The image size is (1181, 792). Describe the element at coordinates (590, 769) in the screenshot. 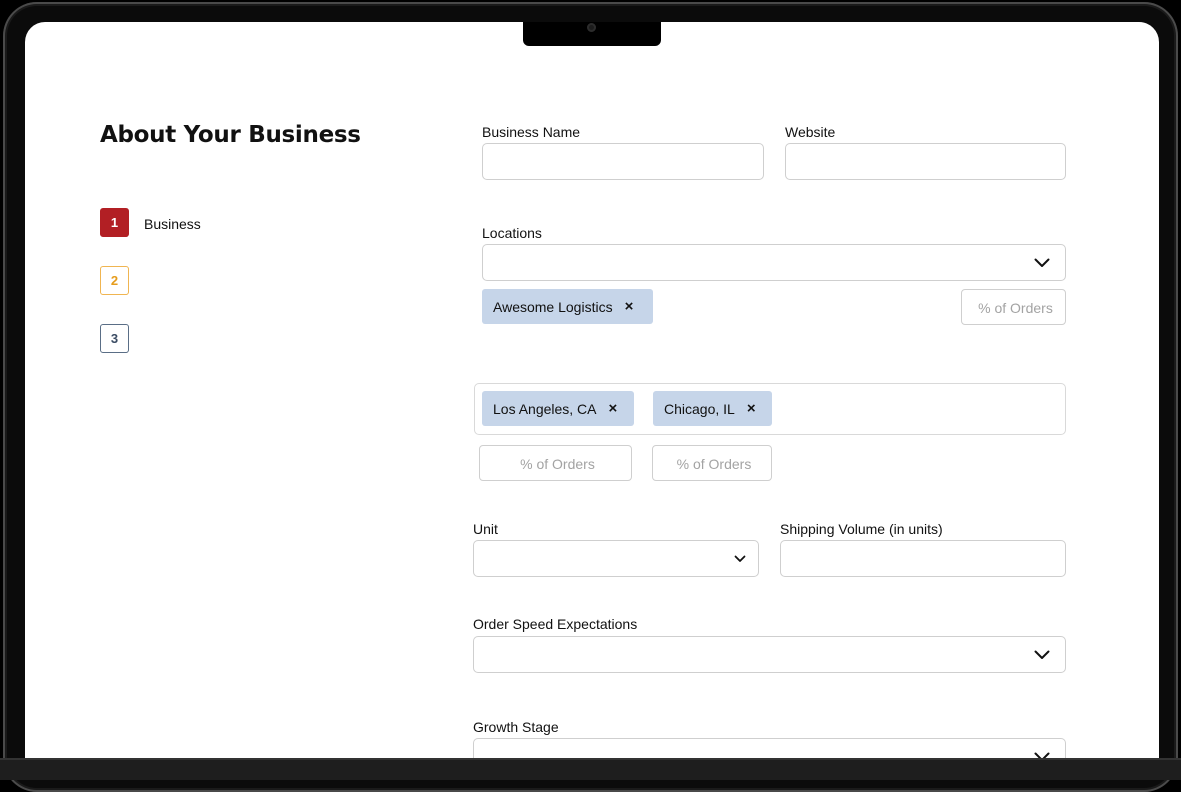

I see `laptop-base` at that location.